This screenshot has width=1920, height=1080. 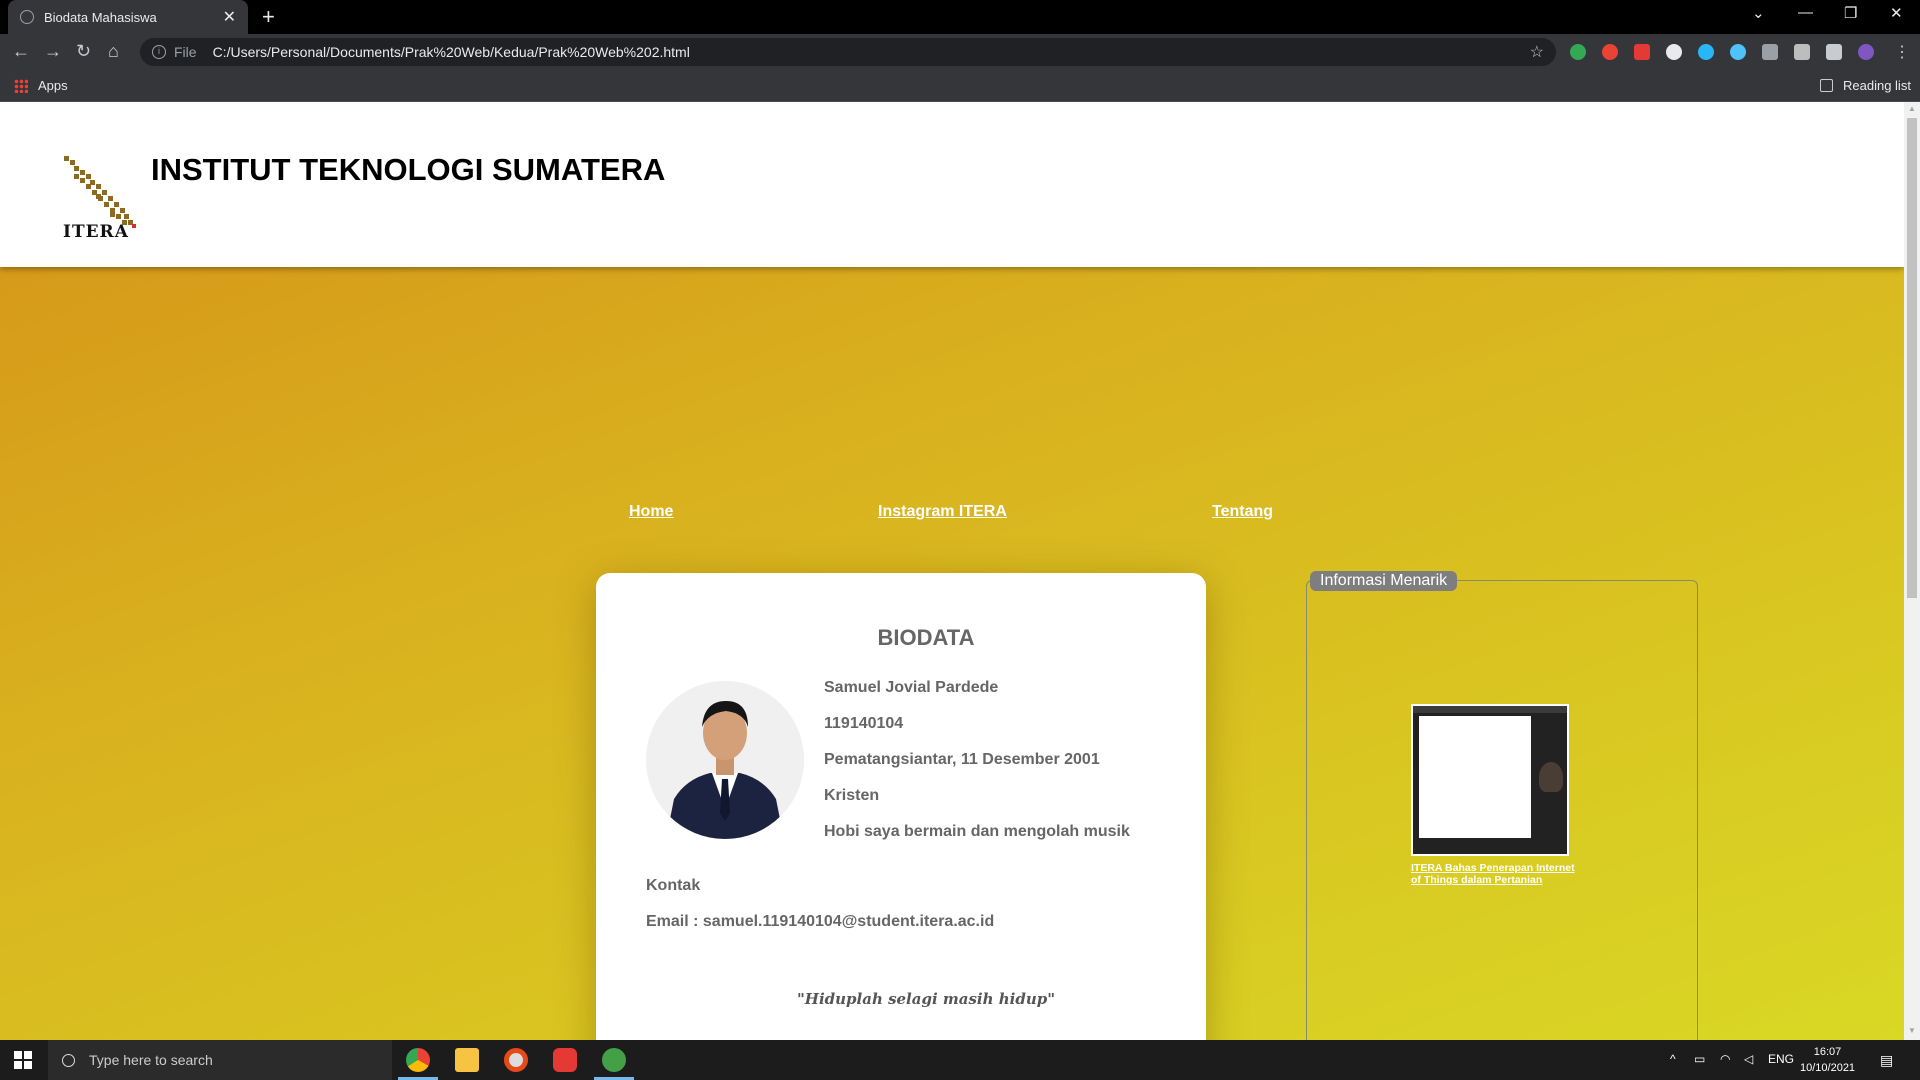 What do you see at coordinates (220, 1060) in the screenshot?
I see `taskbar-search: Type here to search` at bounding box center [220, 1060].